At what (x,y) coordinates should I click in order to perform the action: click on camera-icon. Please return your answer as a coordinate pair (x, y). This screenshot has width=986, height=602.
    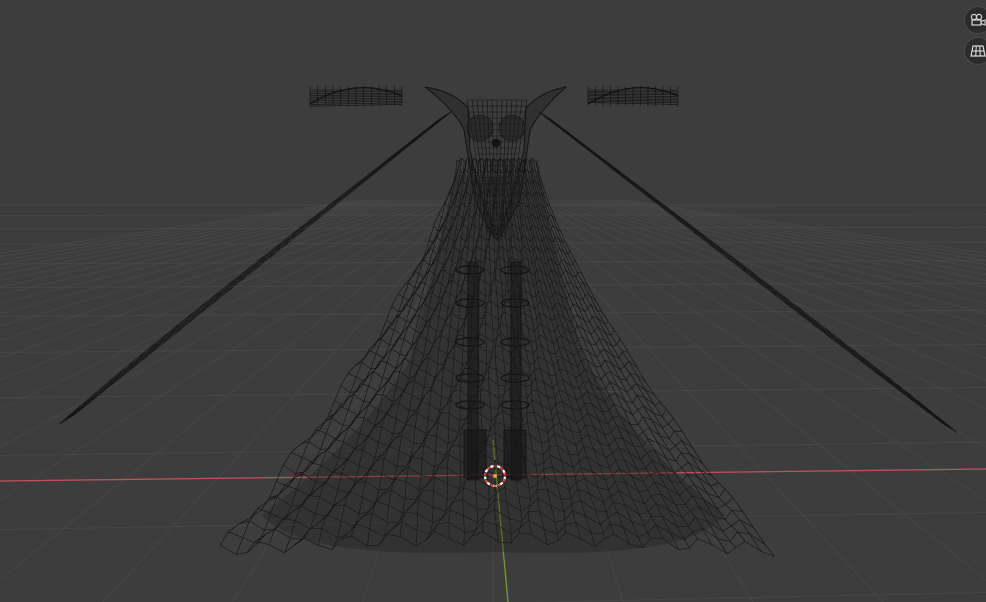
    Looking at the image, I should click on (978, 20).